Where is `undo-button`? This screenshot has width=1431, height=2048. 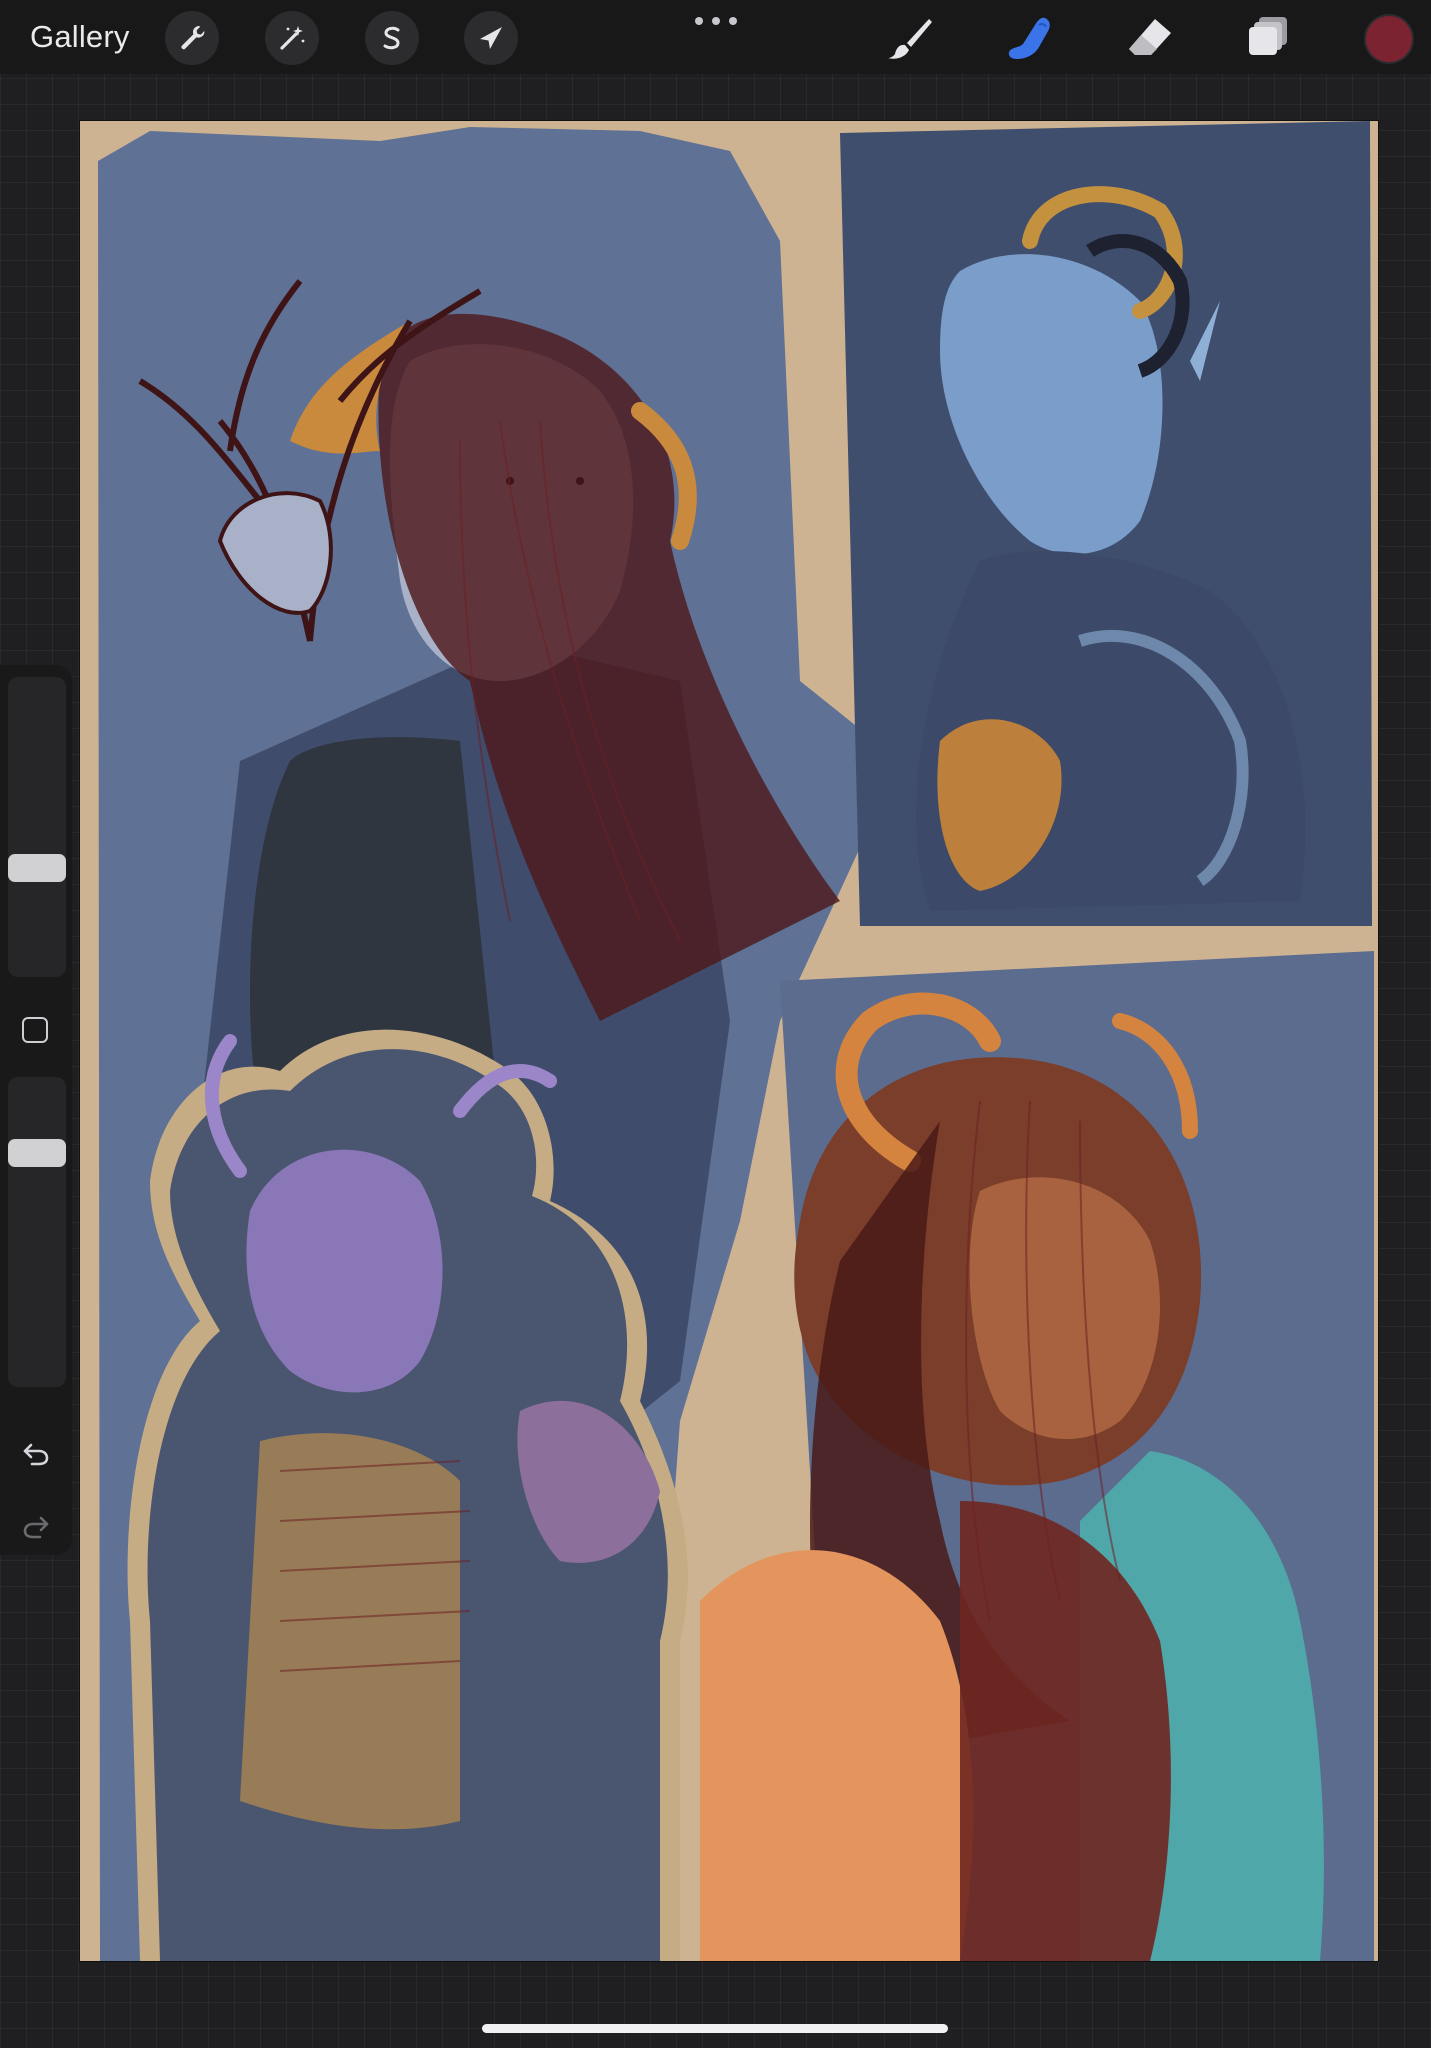
undo-button is located at coordinates (36, 1453).